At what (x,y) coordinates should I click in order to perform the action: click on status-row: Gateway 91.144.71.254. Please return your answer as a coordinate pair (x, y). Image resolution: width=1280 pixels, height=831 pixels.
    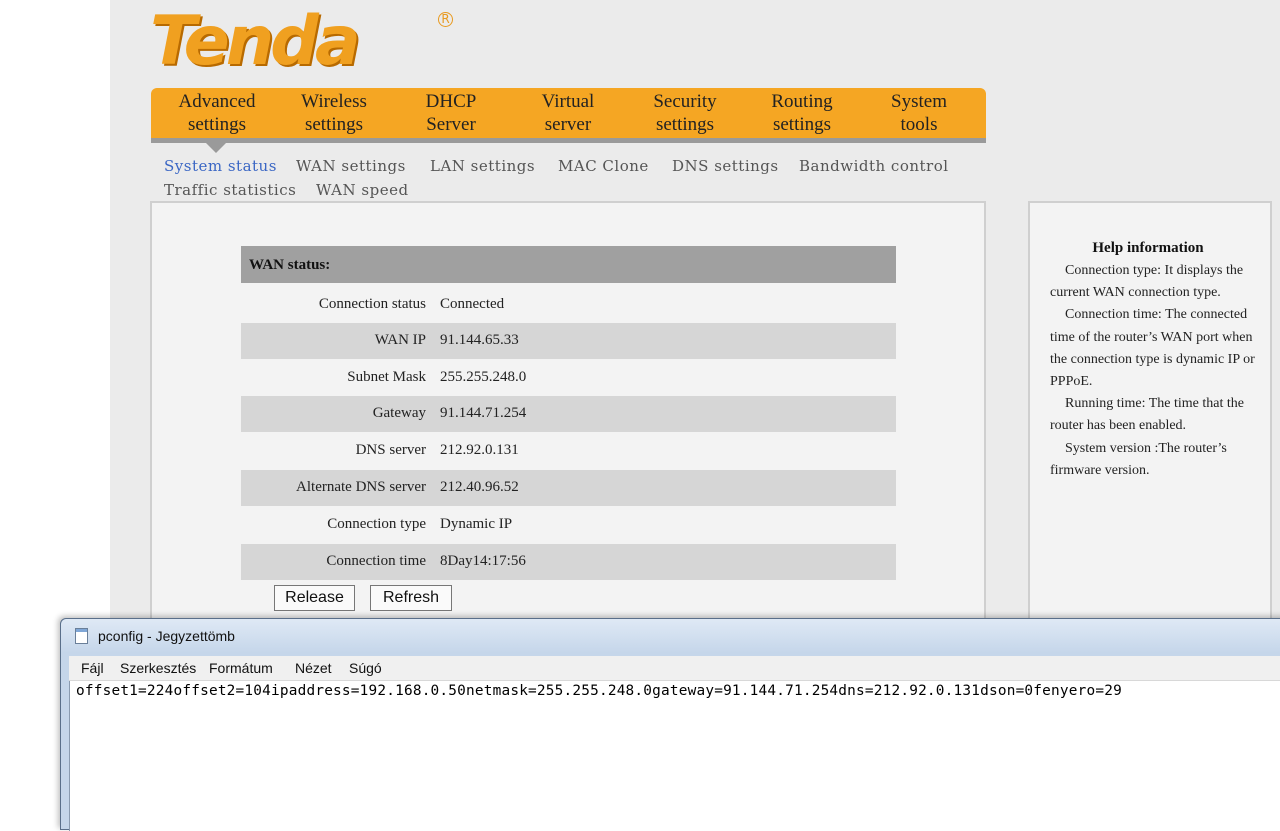
    Looking at the image, I should click on (568, 414).